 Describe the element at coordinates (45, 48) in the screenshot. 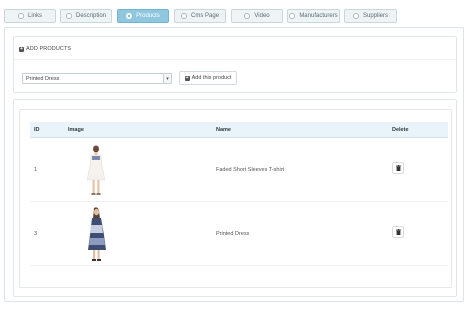

I see `panel-heading: + ADD PRODUCTS` at that location.